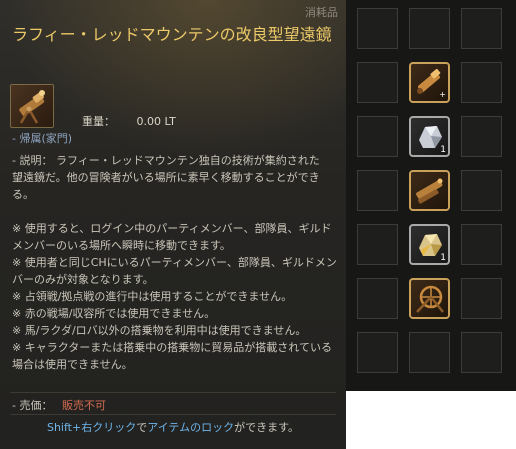 The image size is (516, 449). What do you see at coordinates (429, 136) in the screenshot?
I see `inventory-slot-silver-ore: 1` at bounding box center [429, 136].